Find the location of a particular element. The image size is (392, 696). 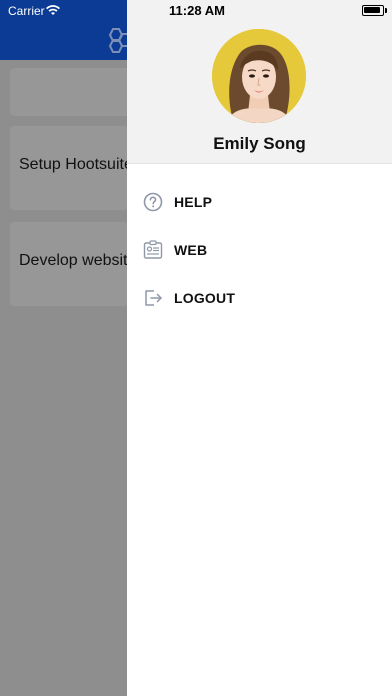

status-time: 11:28 AM is located at coordinates (197, 10).